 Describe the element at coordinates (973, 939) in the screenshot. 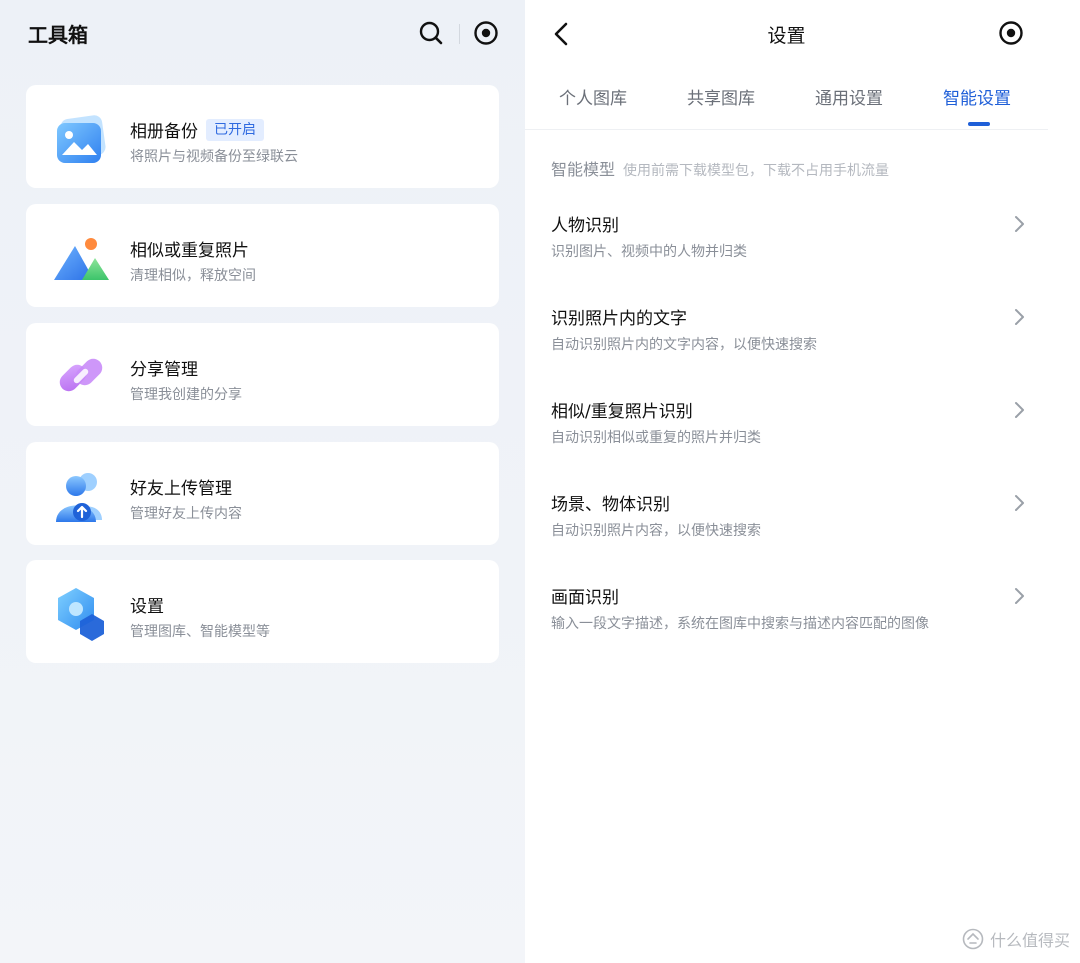

I see `watermark-logo-icon` at that location.